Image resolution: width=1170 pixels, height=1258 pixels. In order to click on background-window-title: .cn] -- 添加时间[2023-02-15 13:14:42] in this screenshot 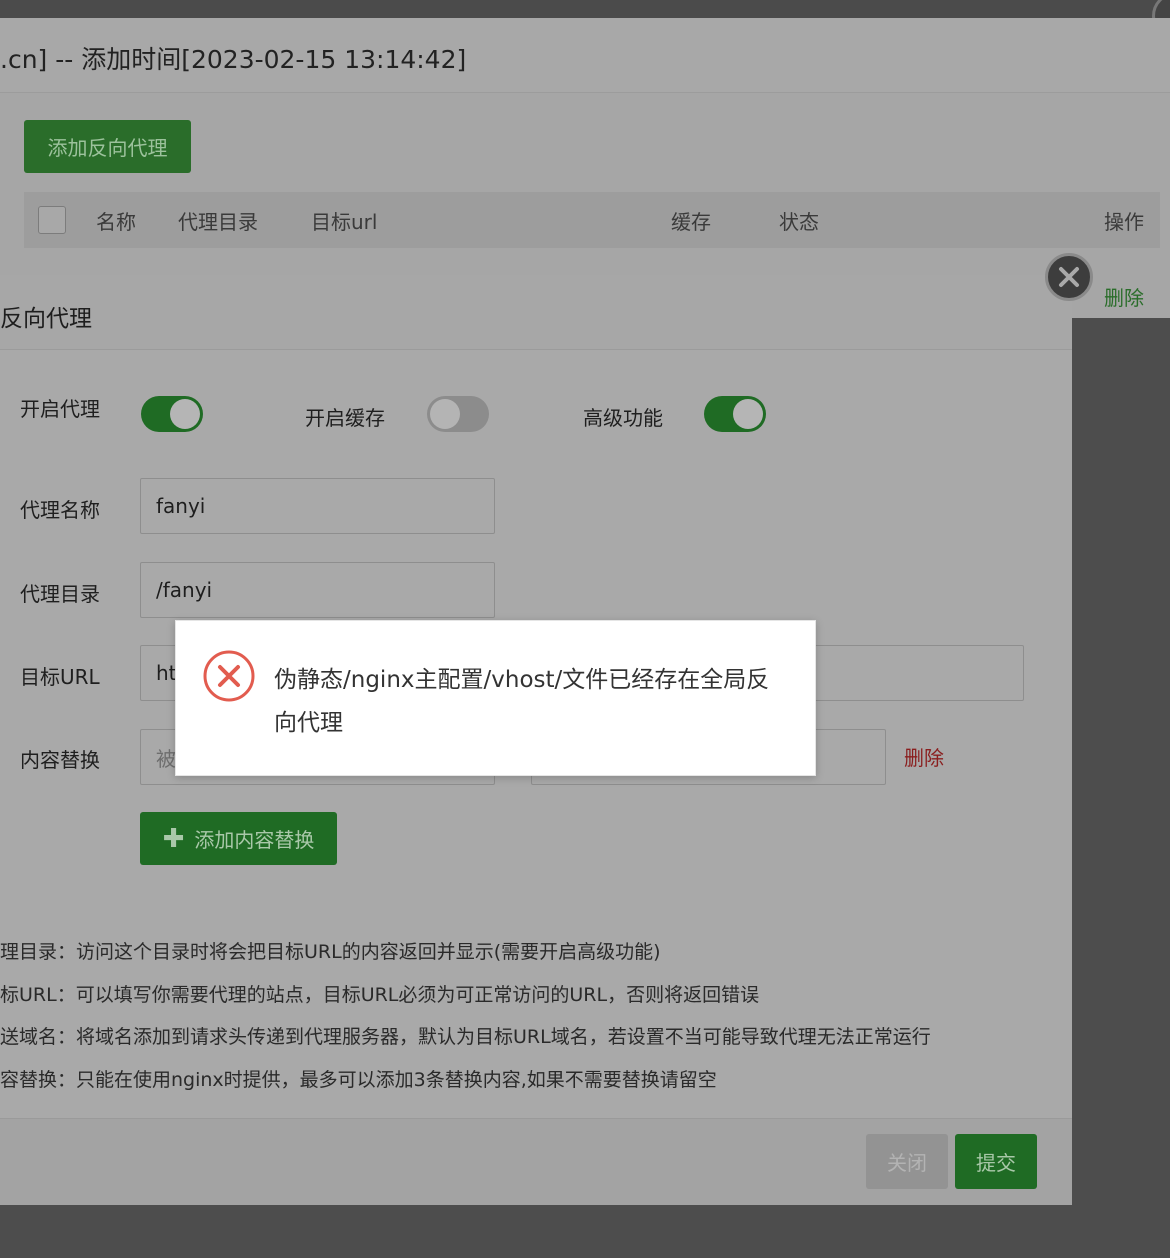, I will do `click(585, 55)`.